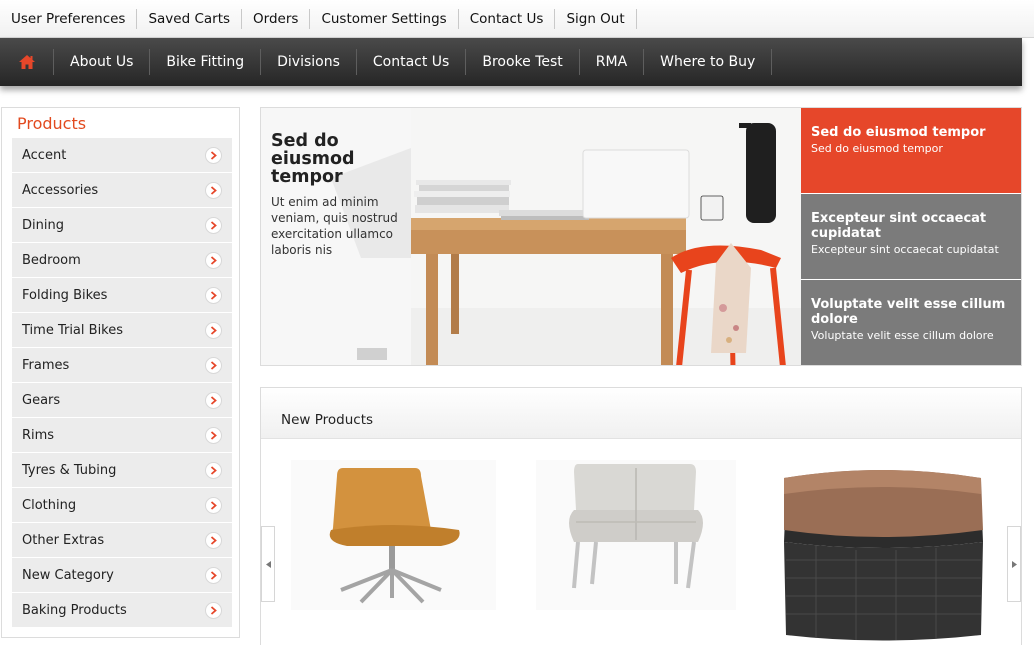  I want to click on product-tan-chair-image, so click(393, 535).